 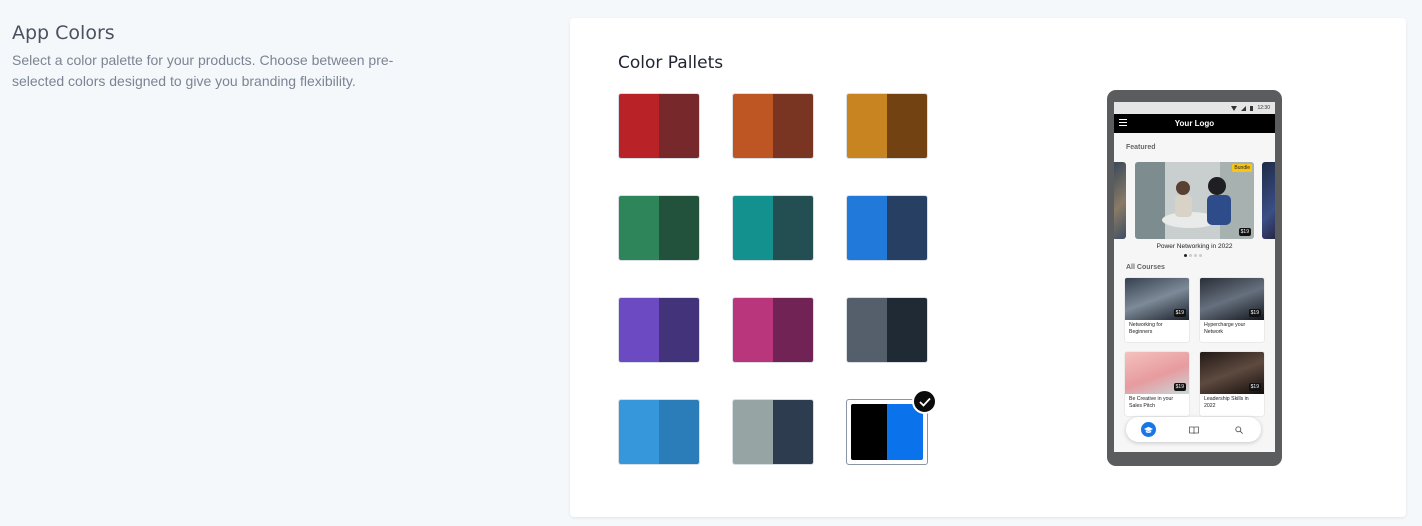 What do you see at coordinates (1226, 402) in the screenshot?
I see `course-title: Leadership Skills in 2022` at bounding box center [1226, 402].